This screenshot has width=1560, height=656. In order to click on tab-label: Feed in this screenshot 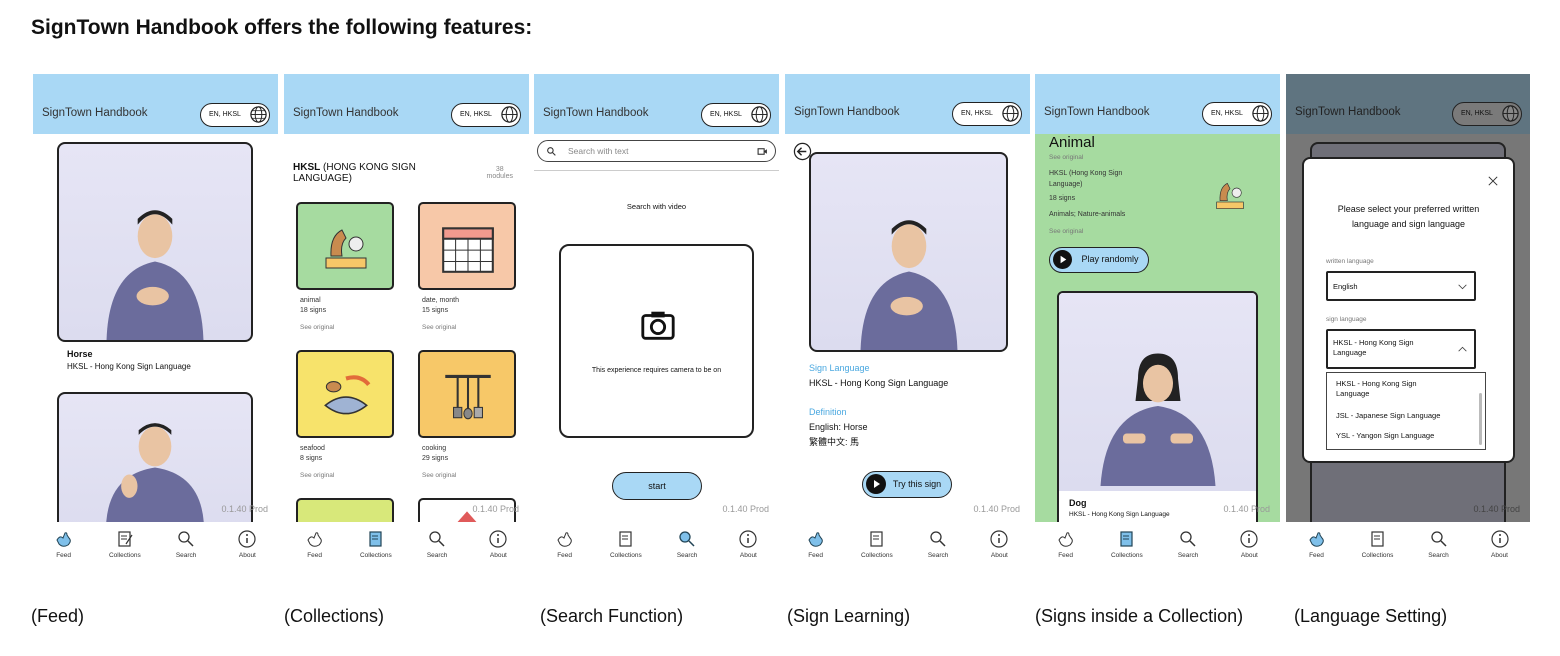, I will do `click(1316, 555)`.